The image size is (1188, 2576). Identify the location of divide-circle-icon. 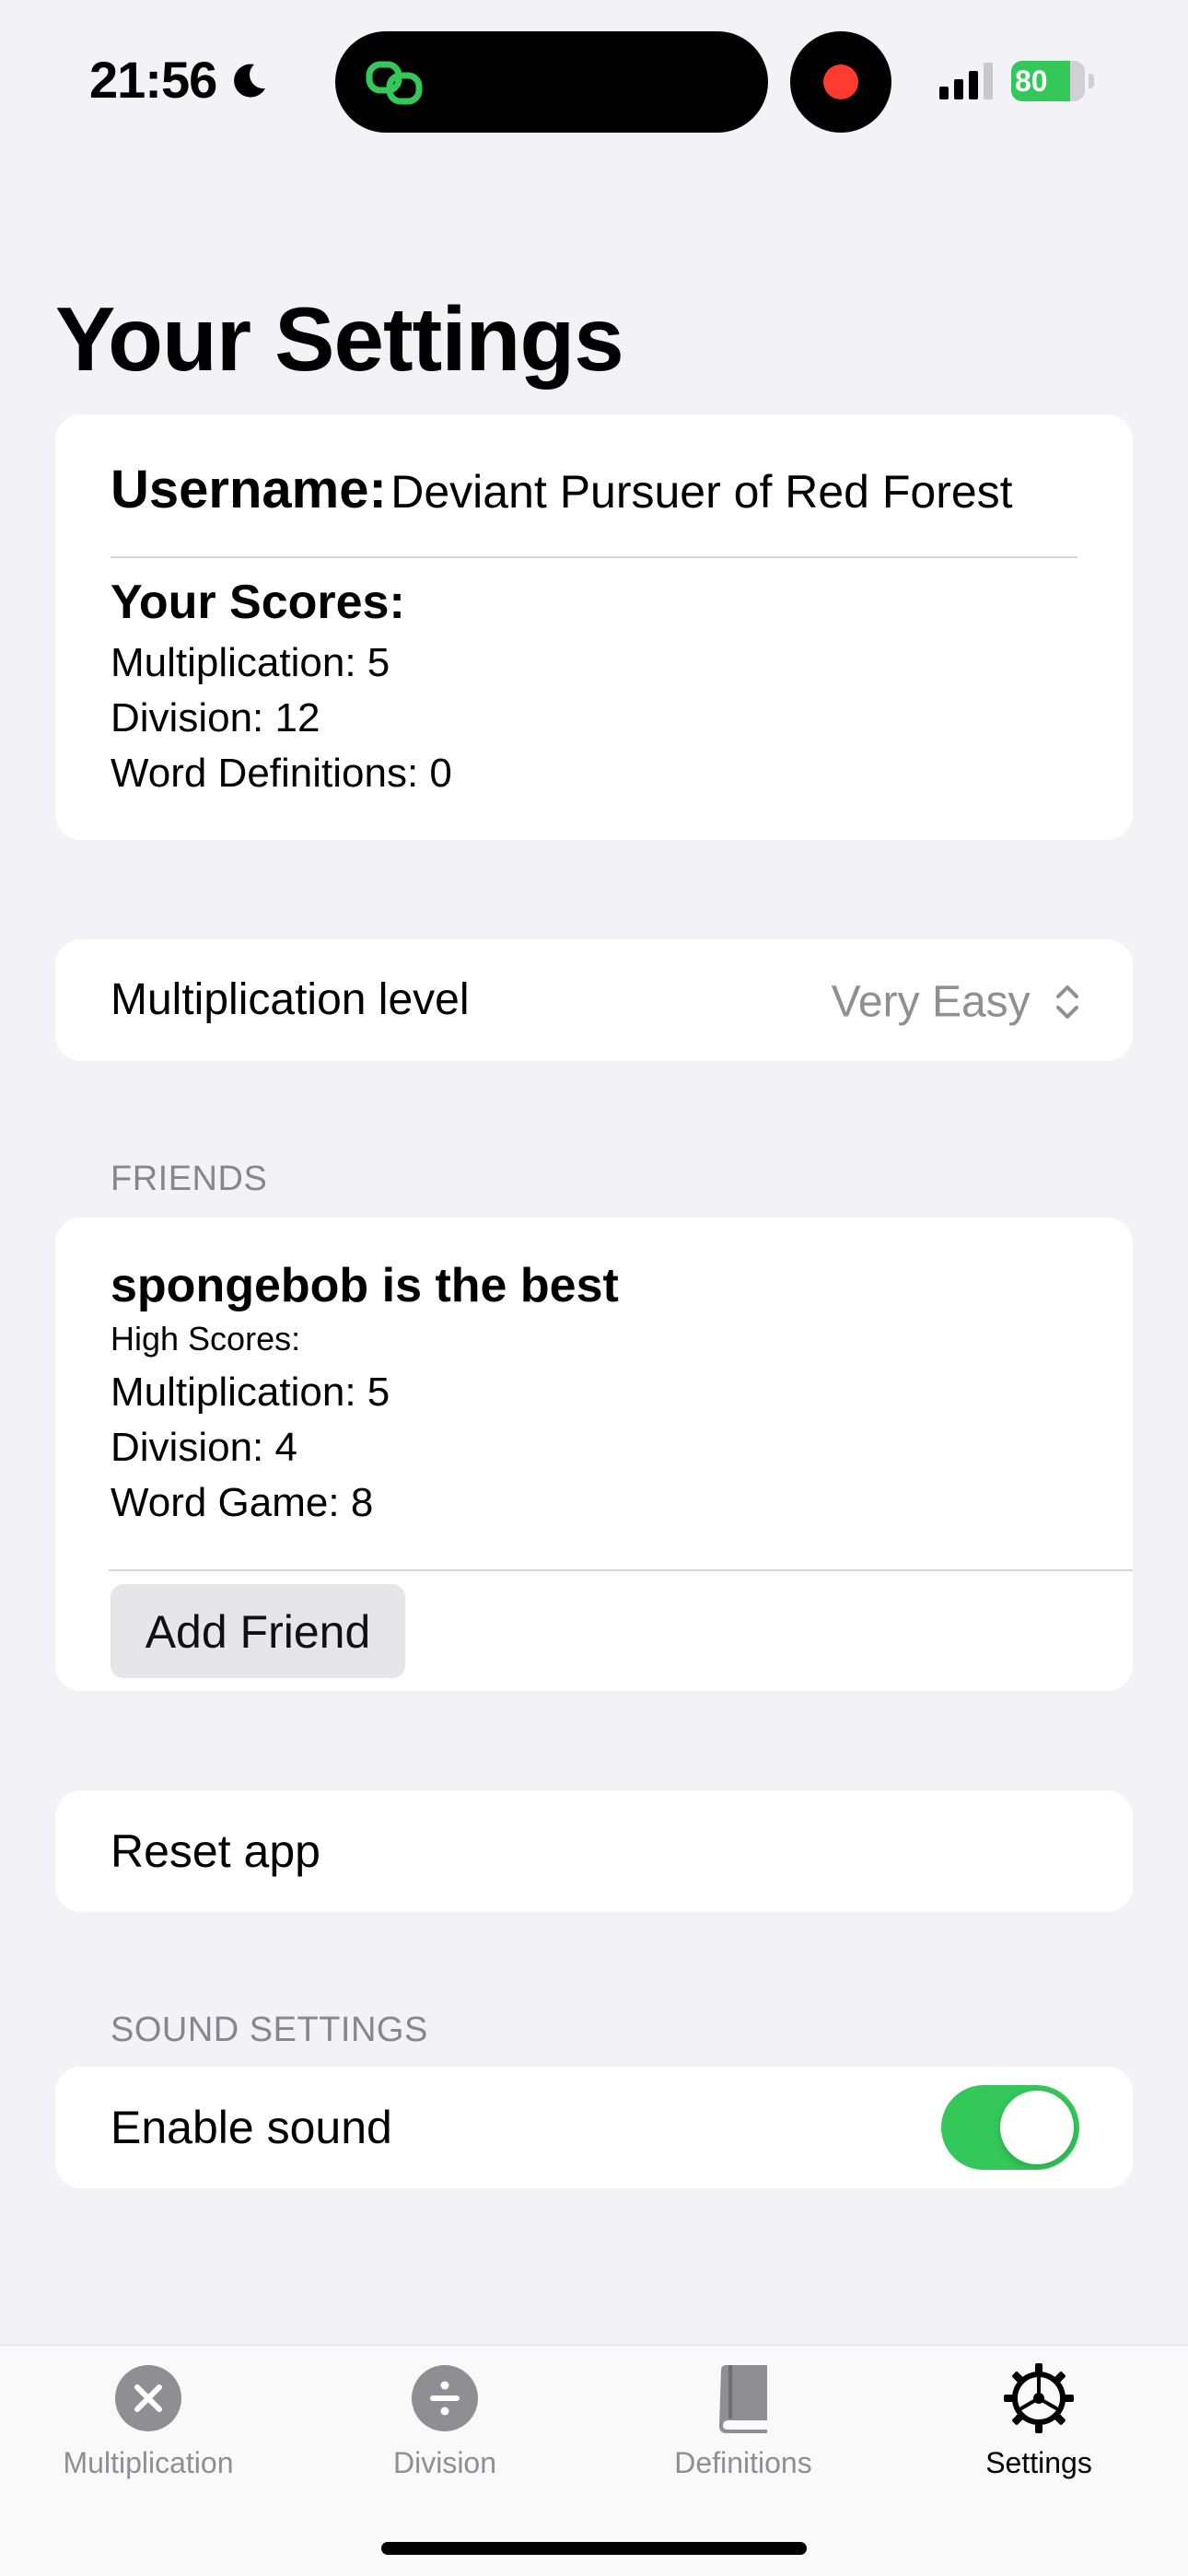
(445, 2398).